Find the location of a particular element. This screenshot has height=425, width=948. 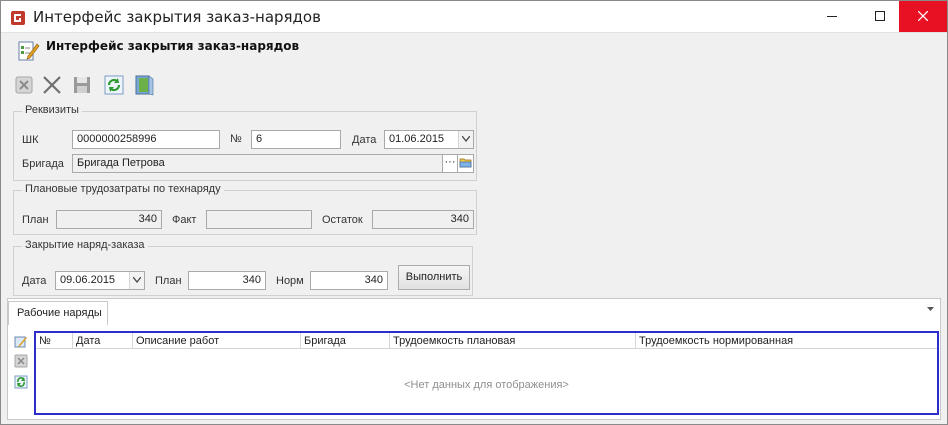

exit-button is located at coordinates (145, 86).